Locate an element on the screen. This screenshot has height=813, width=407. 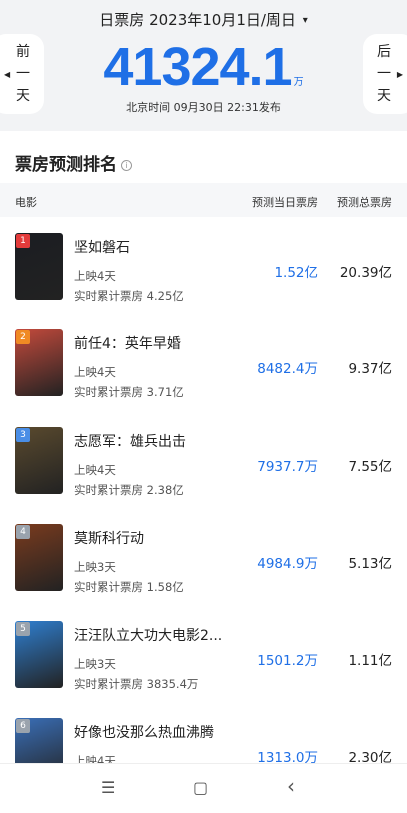
cumulative-box-office: 实时累计票房 2.38亿 is located at coordinates (129, 490).